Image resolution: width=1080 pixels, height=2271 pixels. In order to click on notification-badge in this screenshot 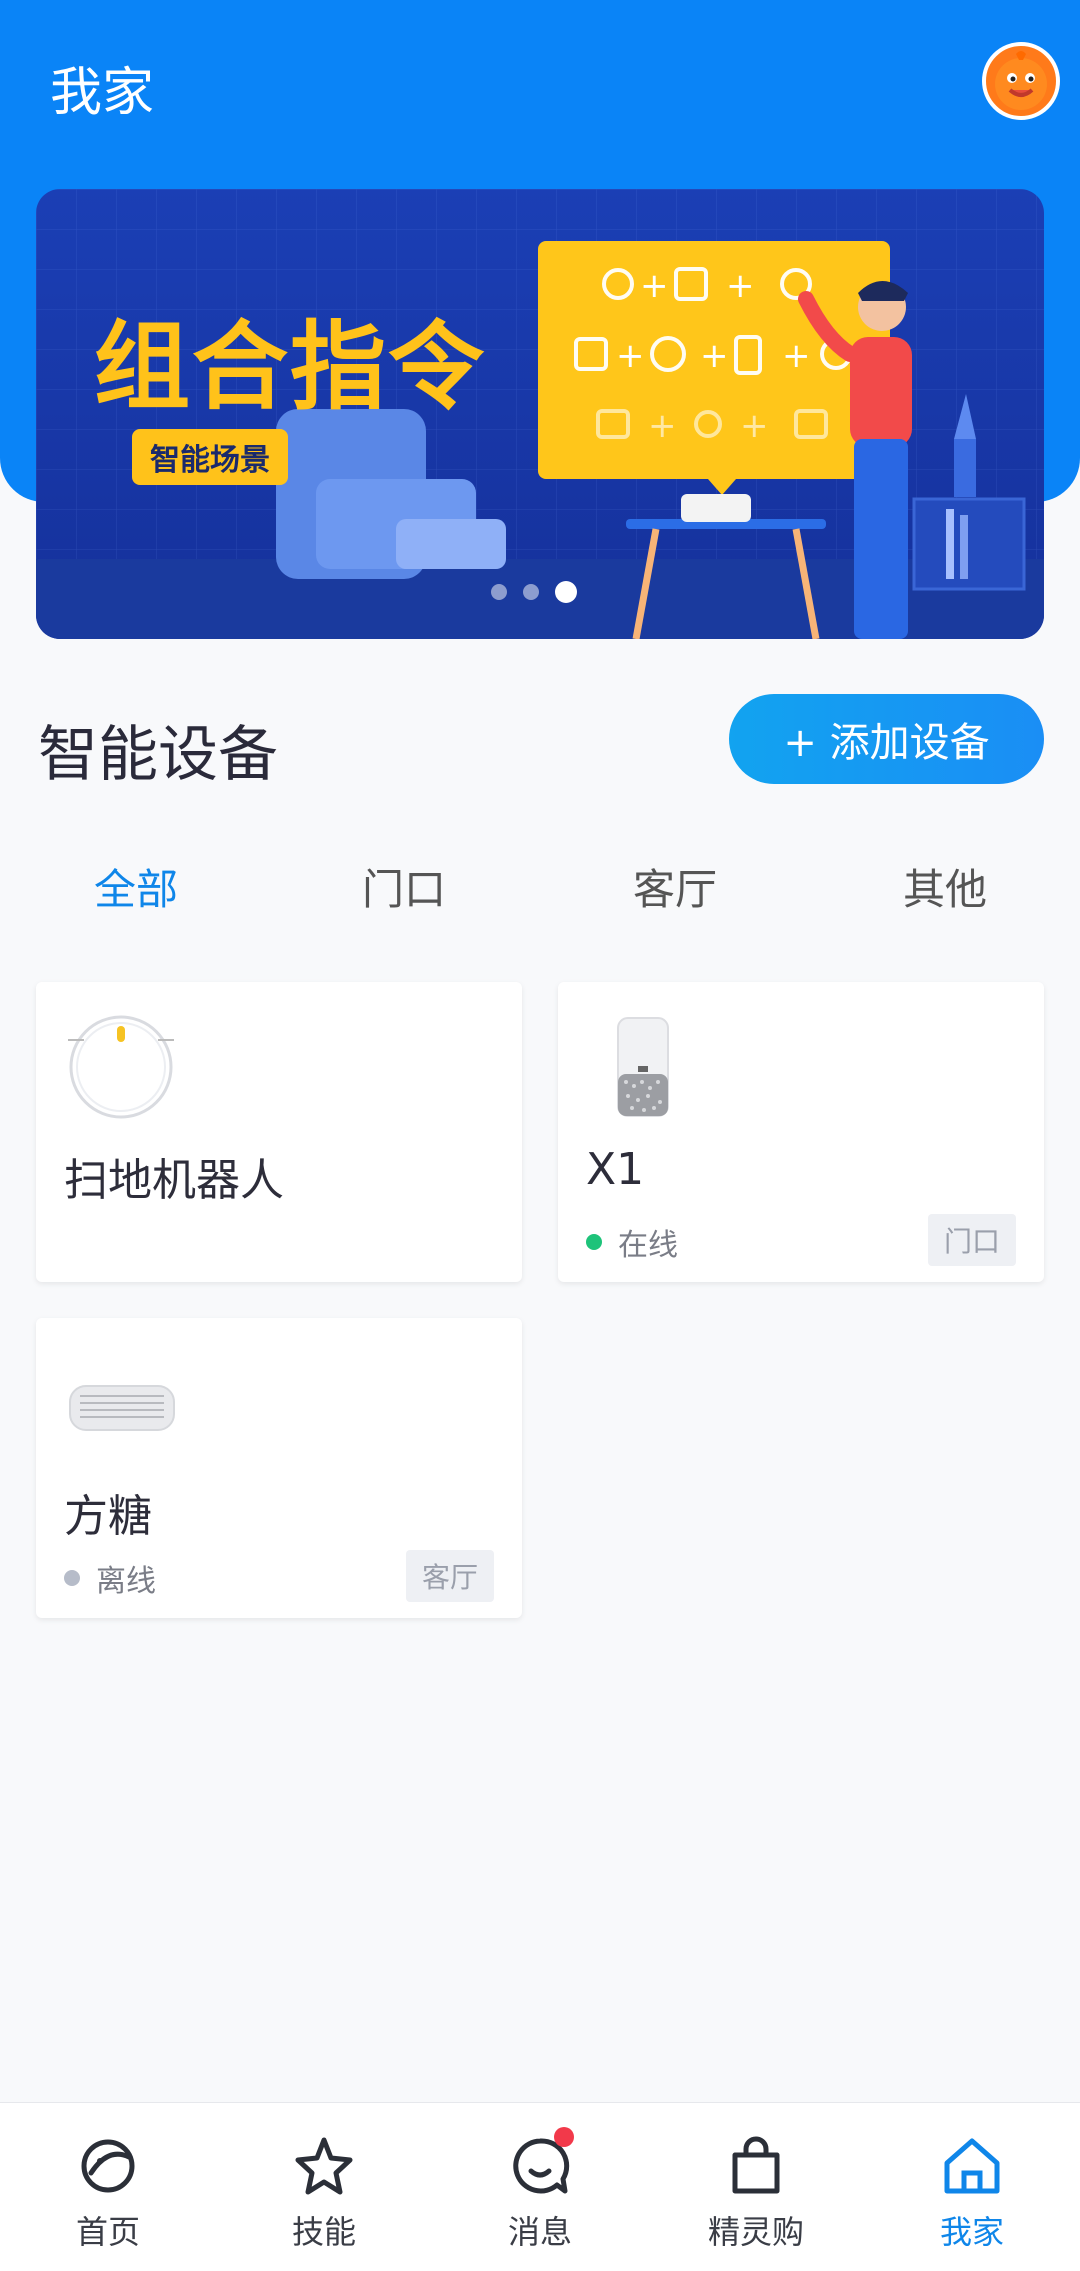, I will do `click(564, 2137)`.